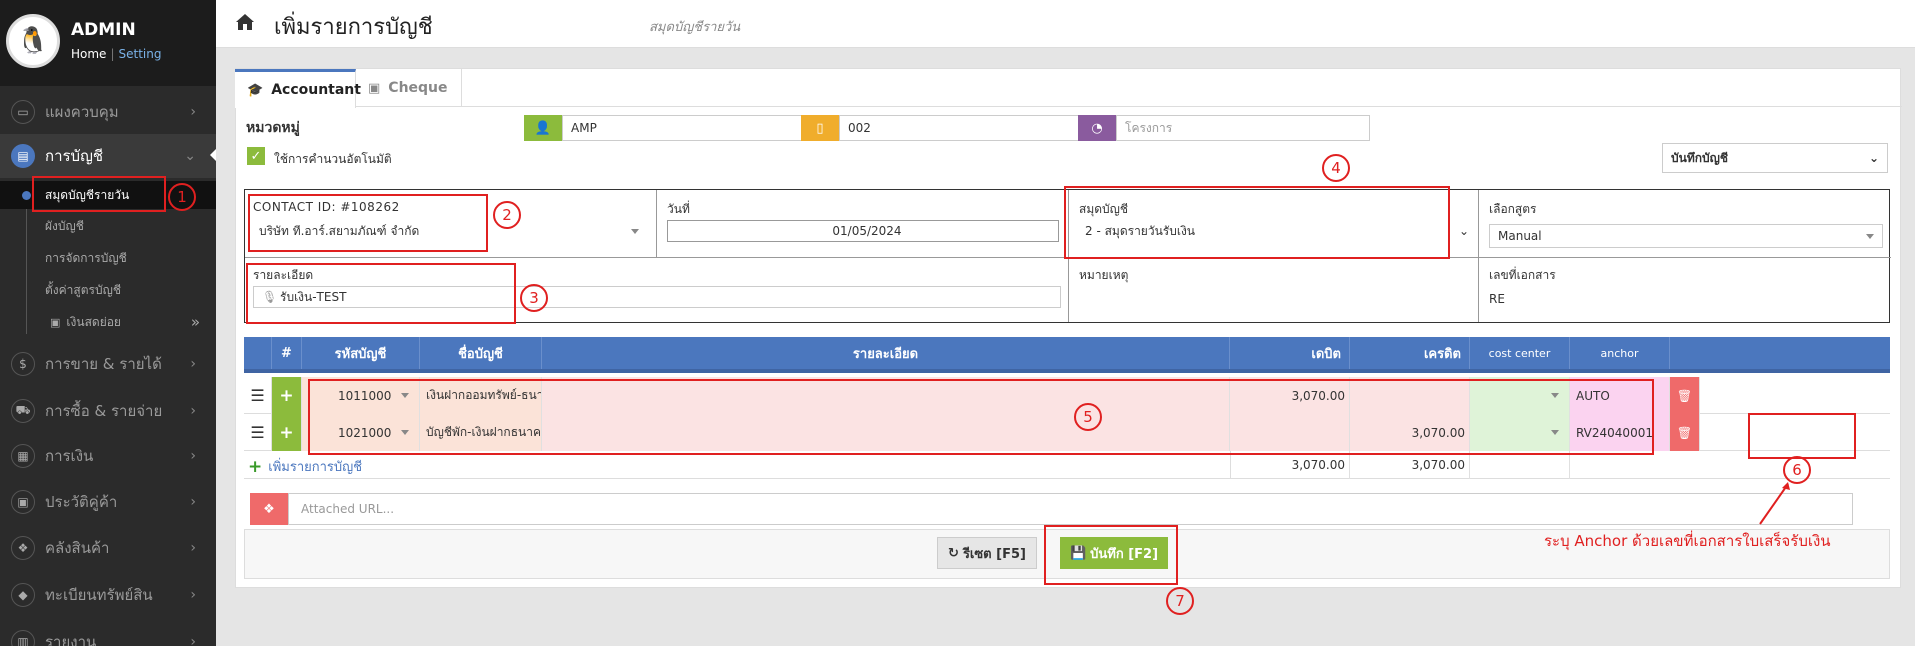  What do you see at coordinates (108, 156) in the screenshot?
I see `sidebar-item-accounting: ▤ การบัญชี ⌄` at bounding box center [108, 156].